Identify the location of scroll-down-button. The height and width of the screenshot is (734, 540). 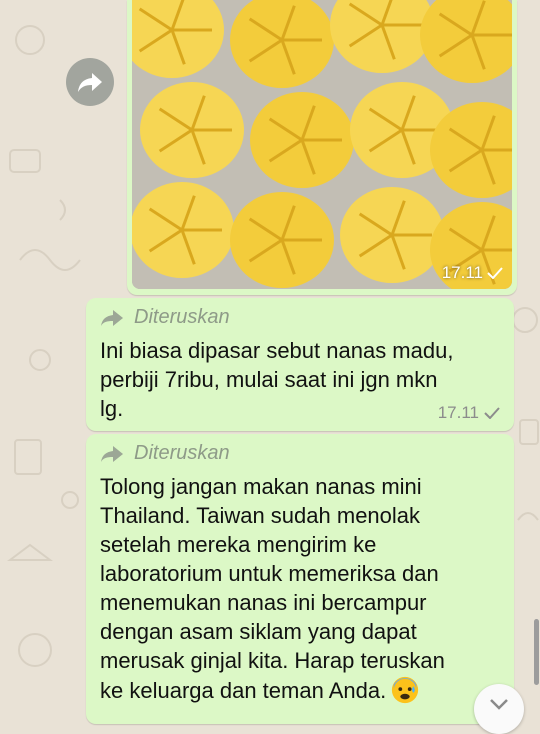
(499, 709).